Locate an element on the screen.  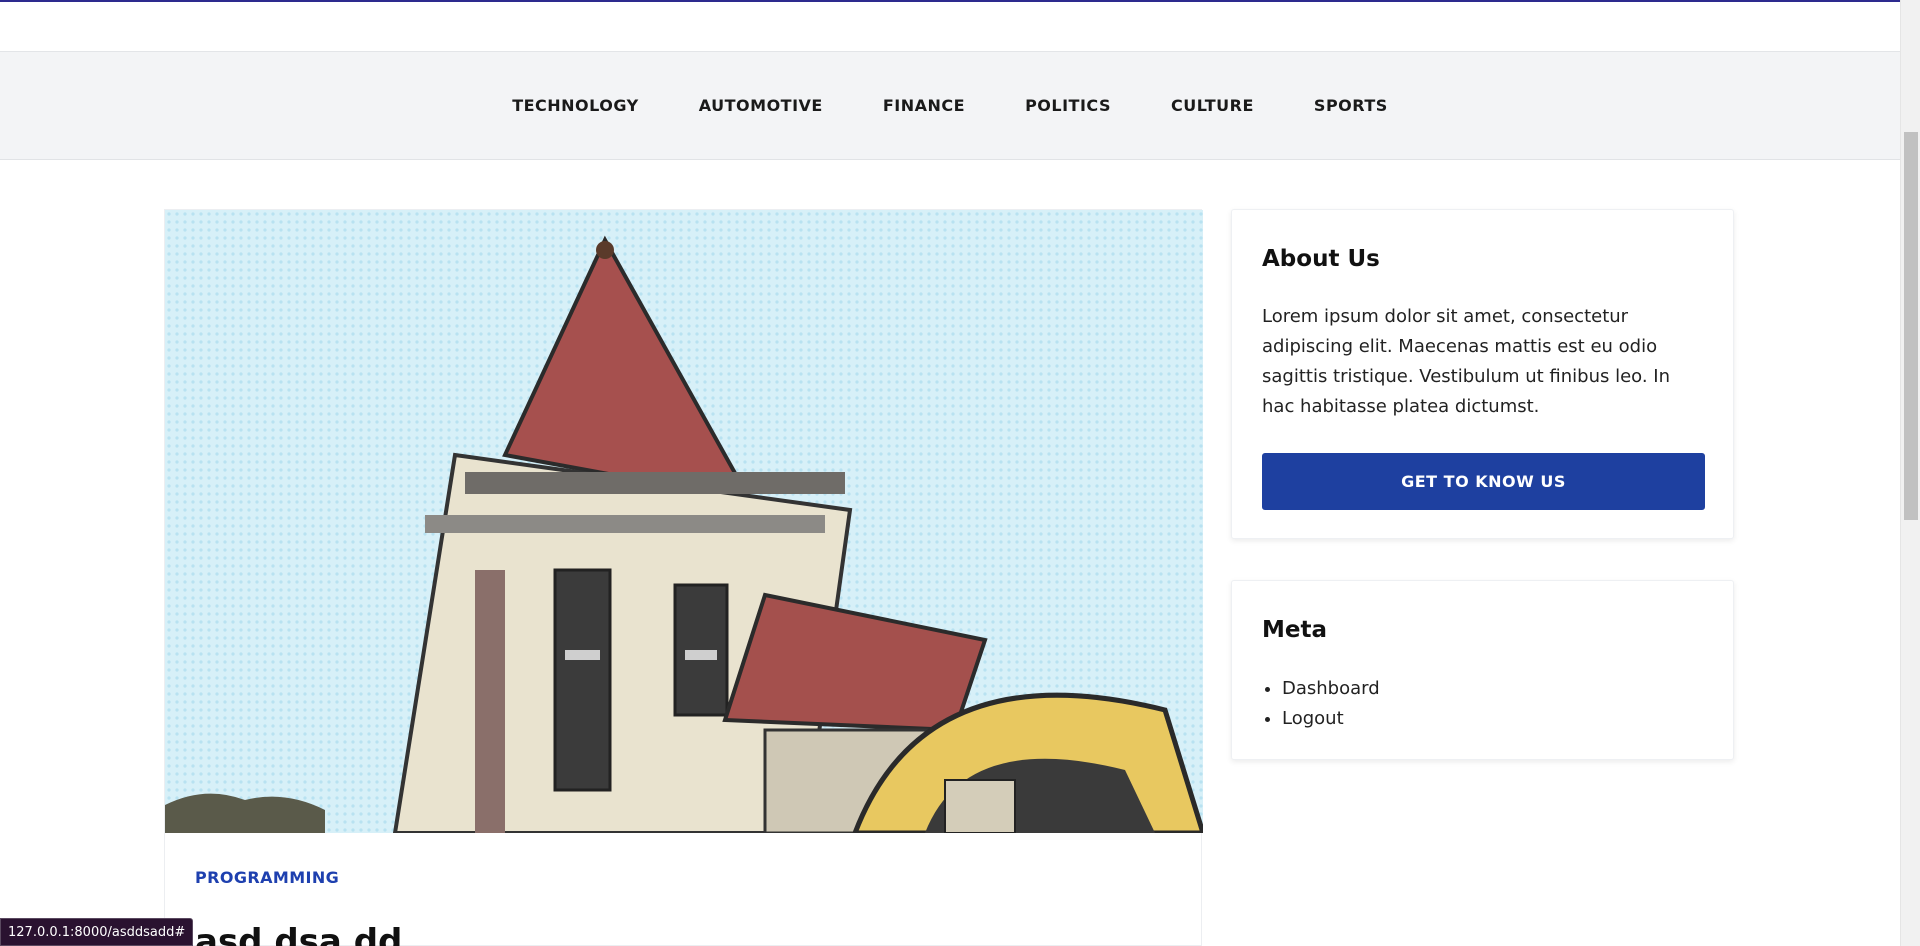
nav-item: FINANCE is located at coordinates (924, 105).